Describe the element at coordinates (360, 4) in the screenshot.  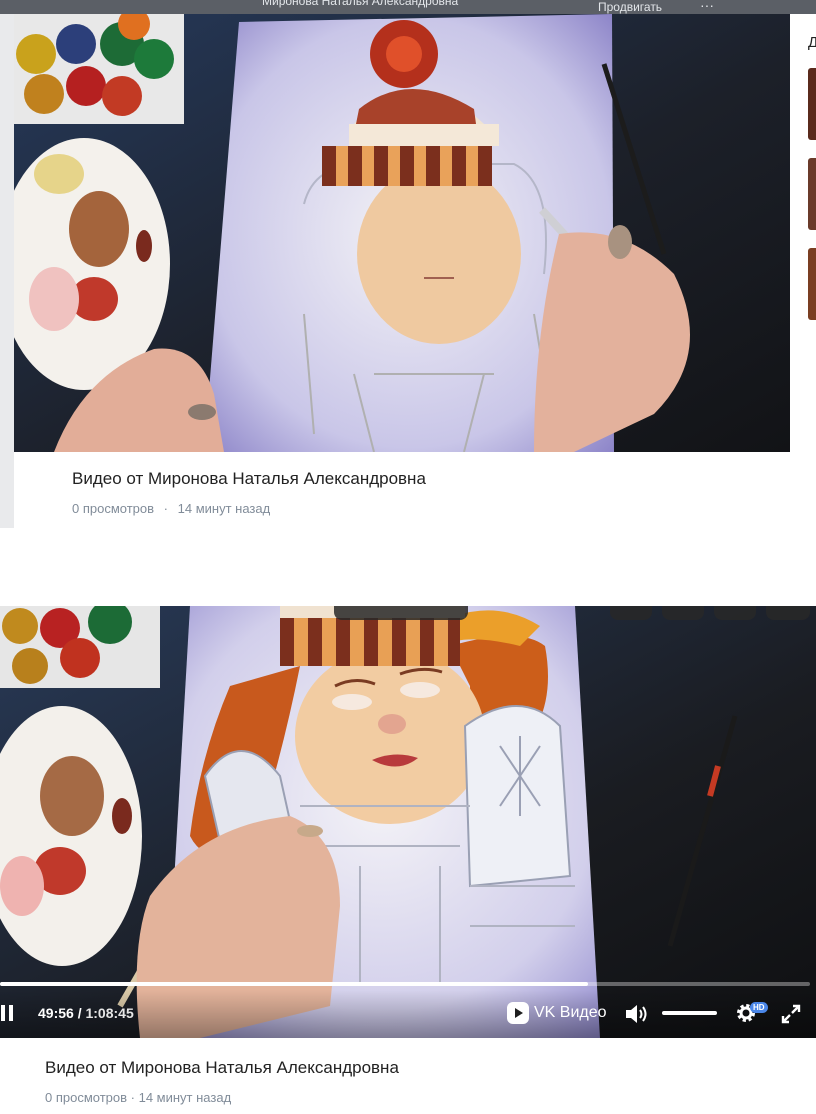
I see `author-name: Миронова Наталья Александровна` at that location.